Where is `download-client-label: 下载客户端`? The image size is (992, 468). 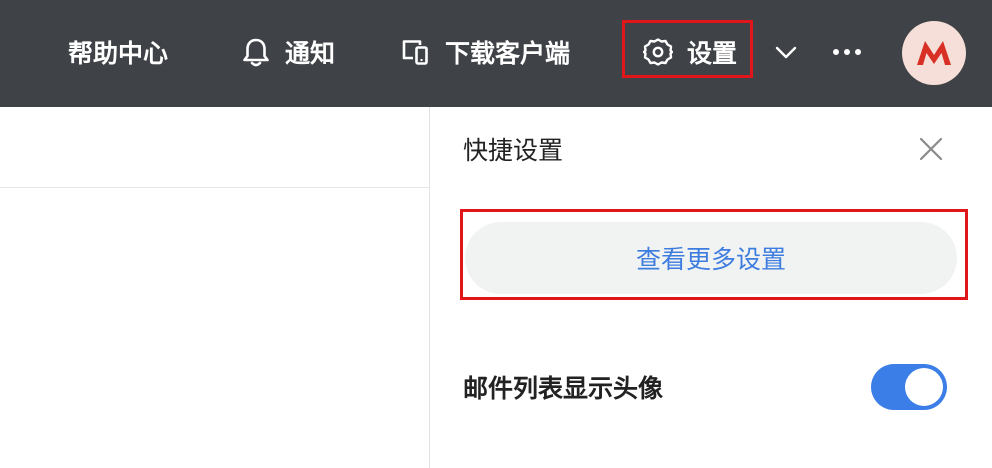 download-client-label: 下载客户端 is located at coordinates (508, 53).